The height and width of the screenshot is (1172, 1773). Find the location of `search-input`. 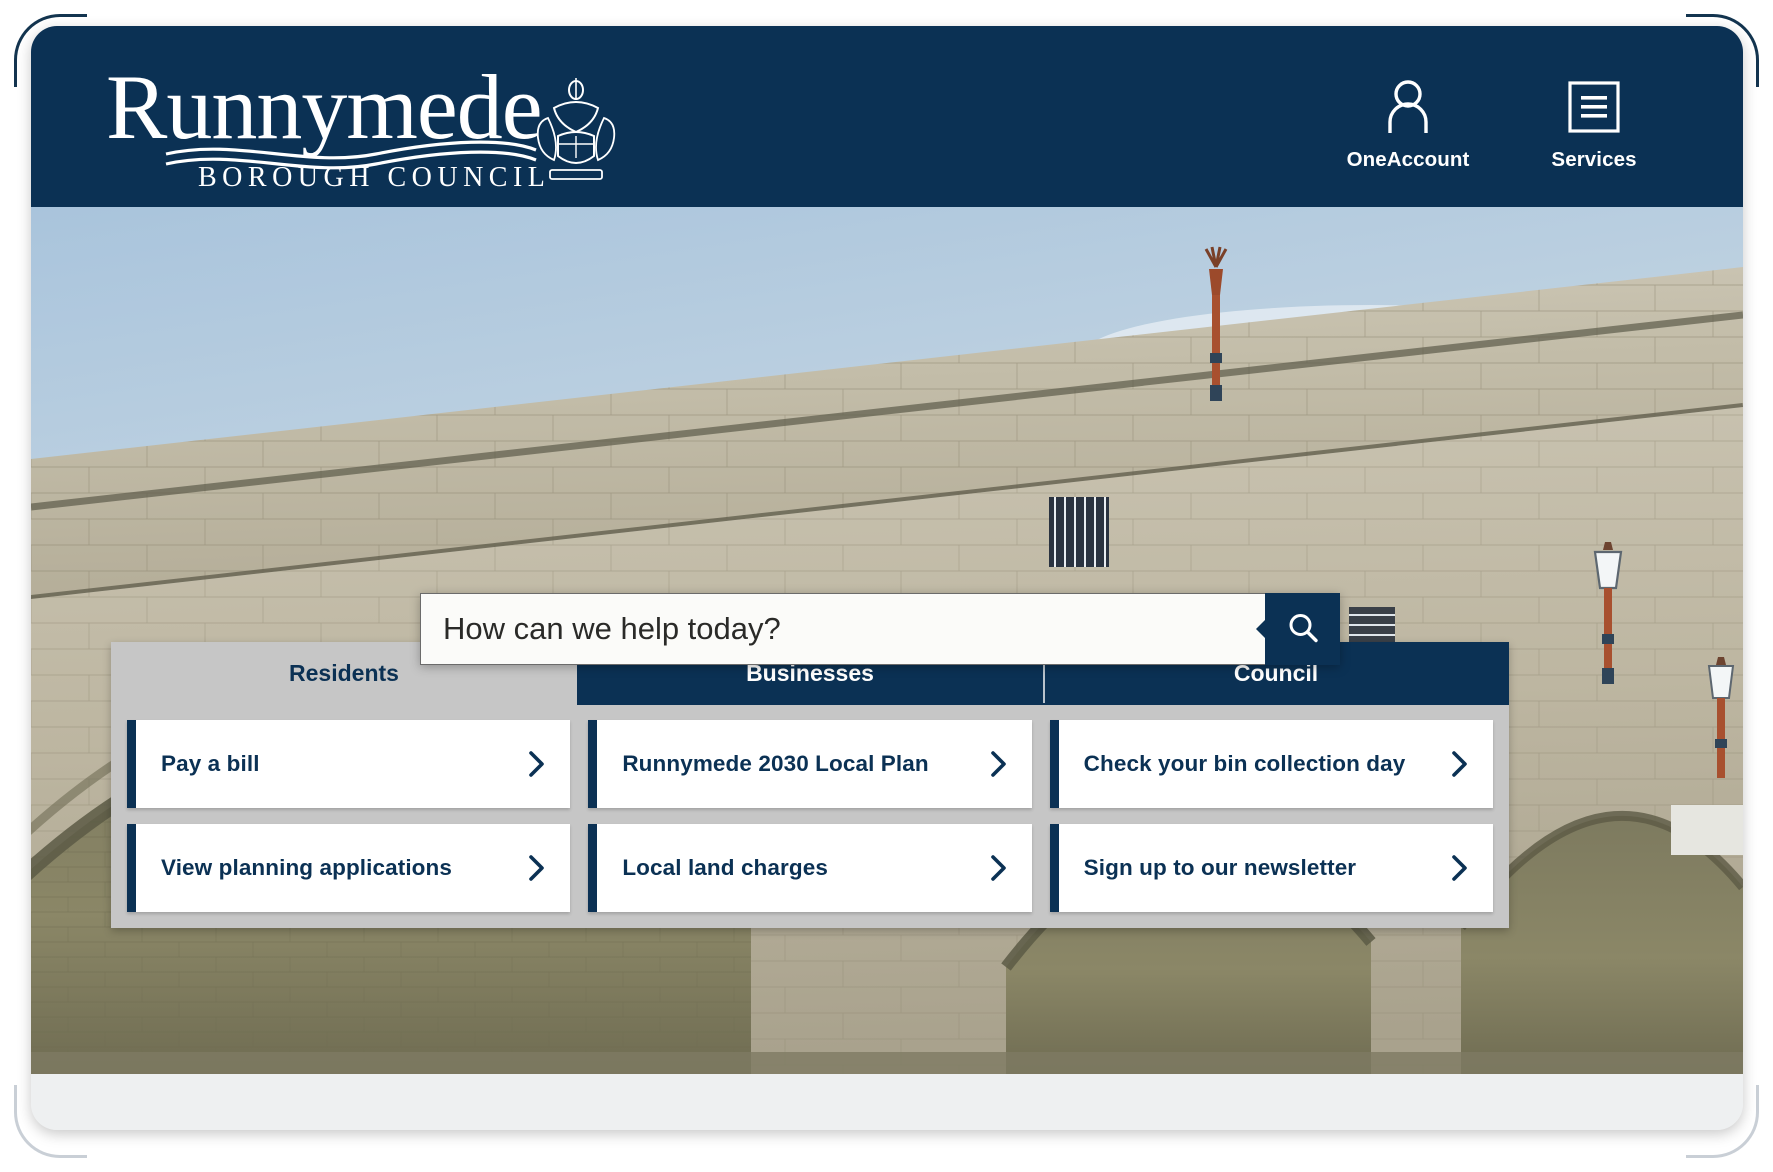

search-input is located at coordinates (842, 629).